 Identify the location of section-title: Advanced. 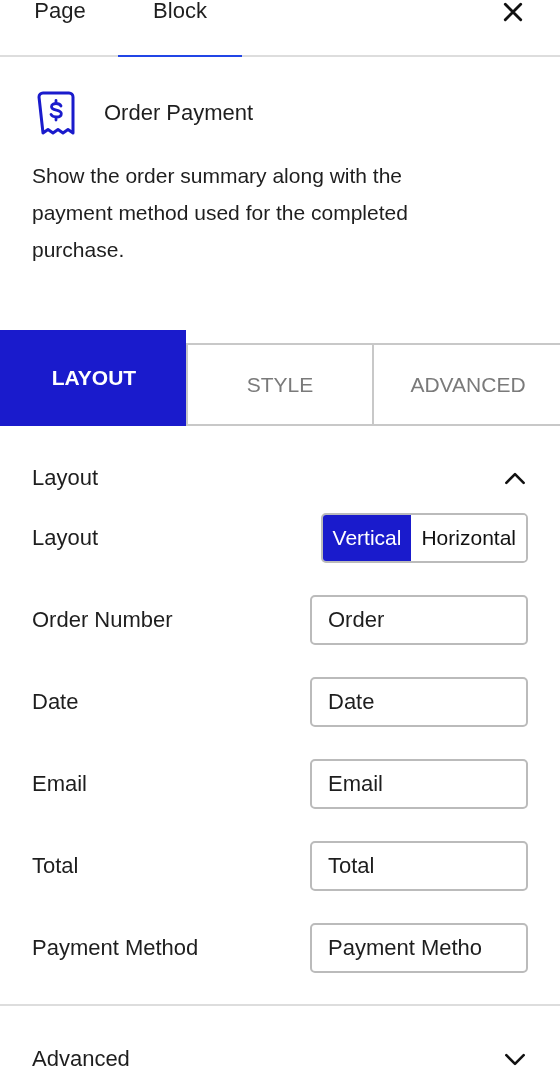
(81, 1059).